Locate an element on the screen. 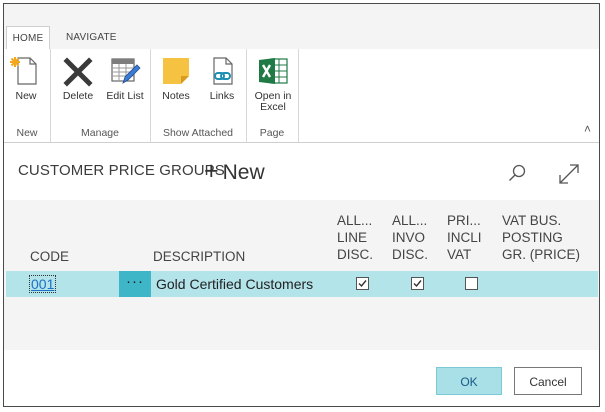  code-cell: 001 is located at coordinates (42, 284).